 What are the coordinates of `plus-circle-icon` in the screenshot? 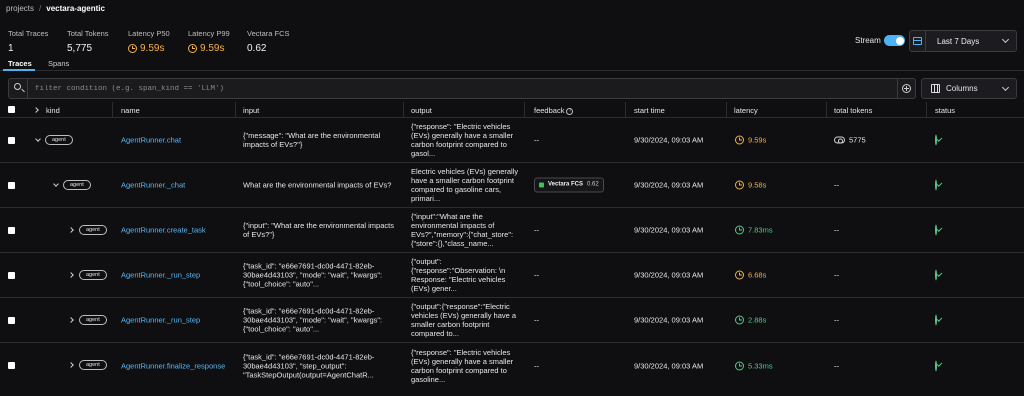 It's located at (906, 88).